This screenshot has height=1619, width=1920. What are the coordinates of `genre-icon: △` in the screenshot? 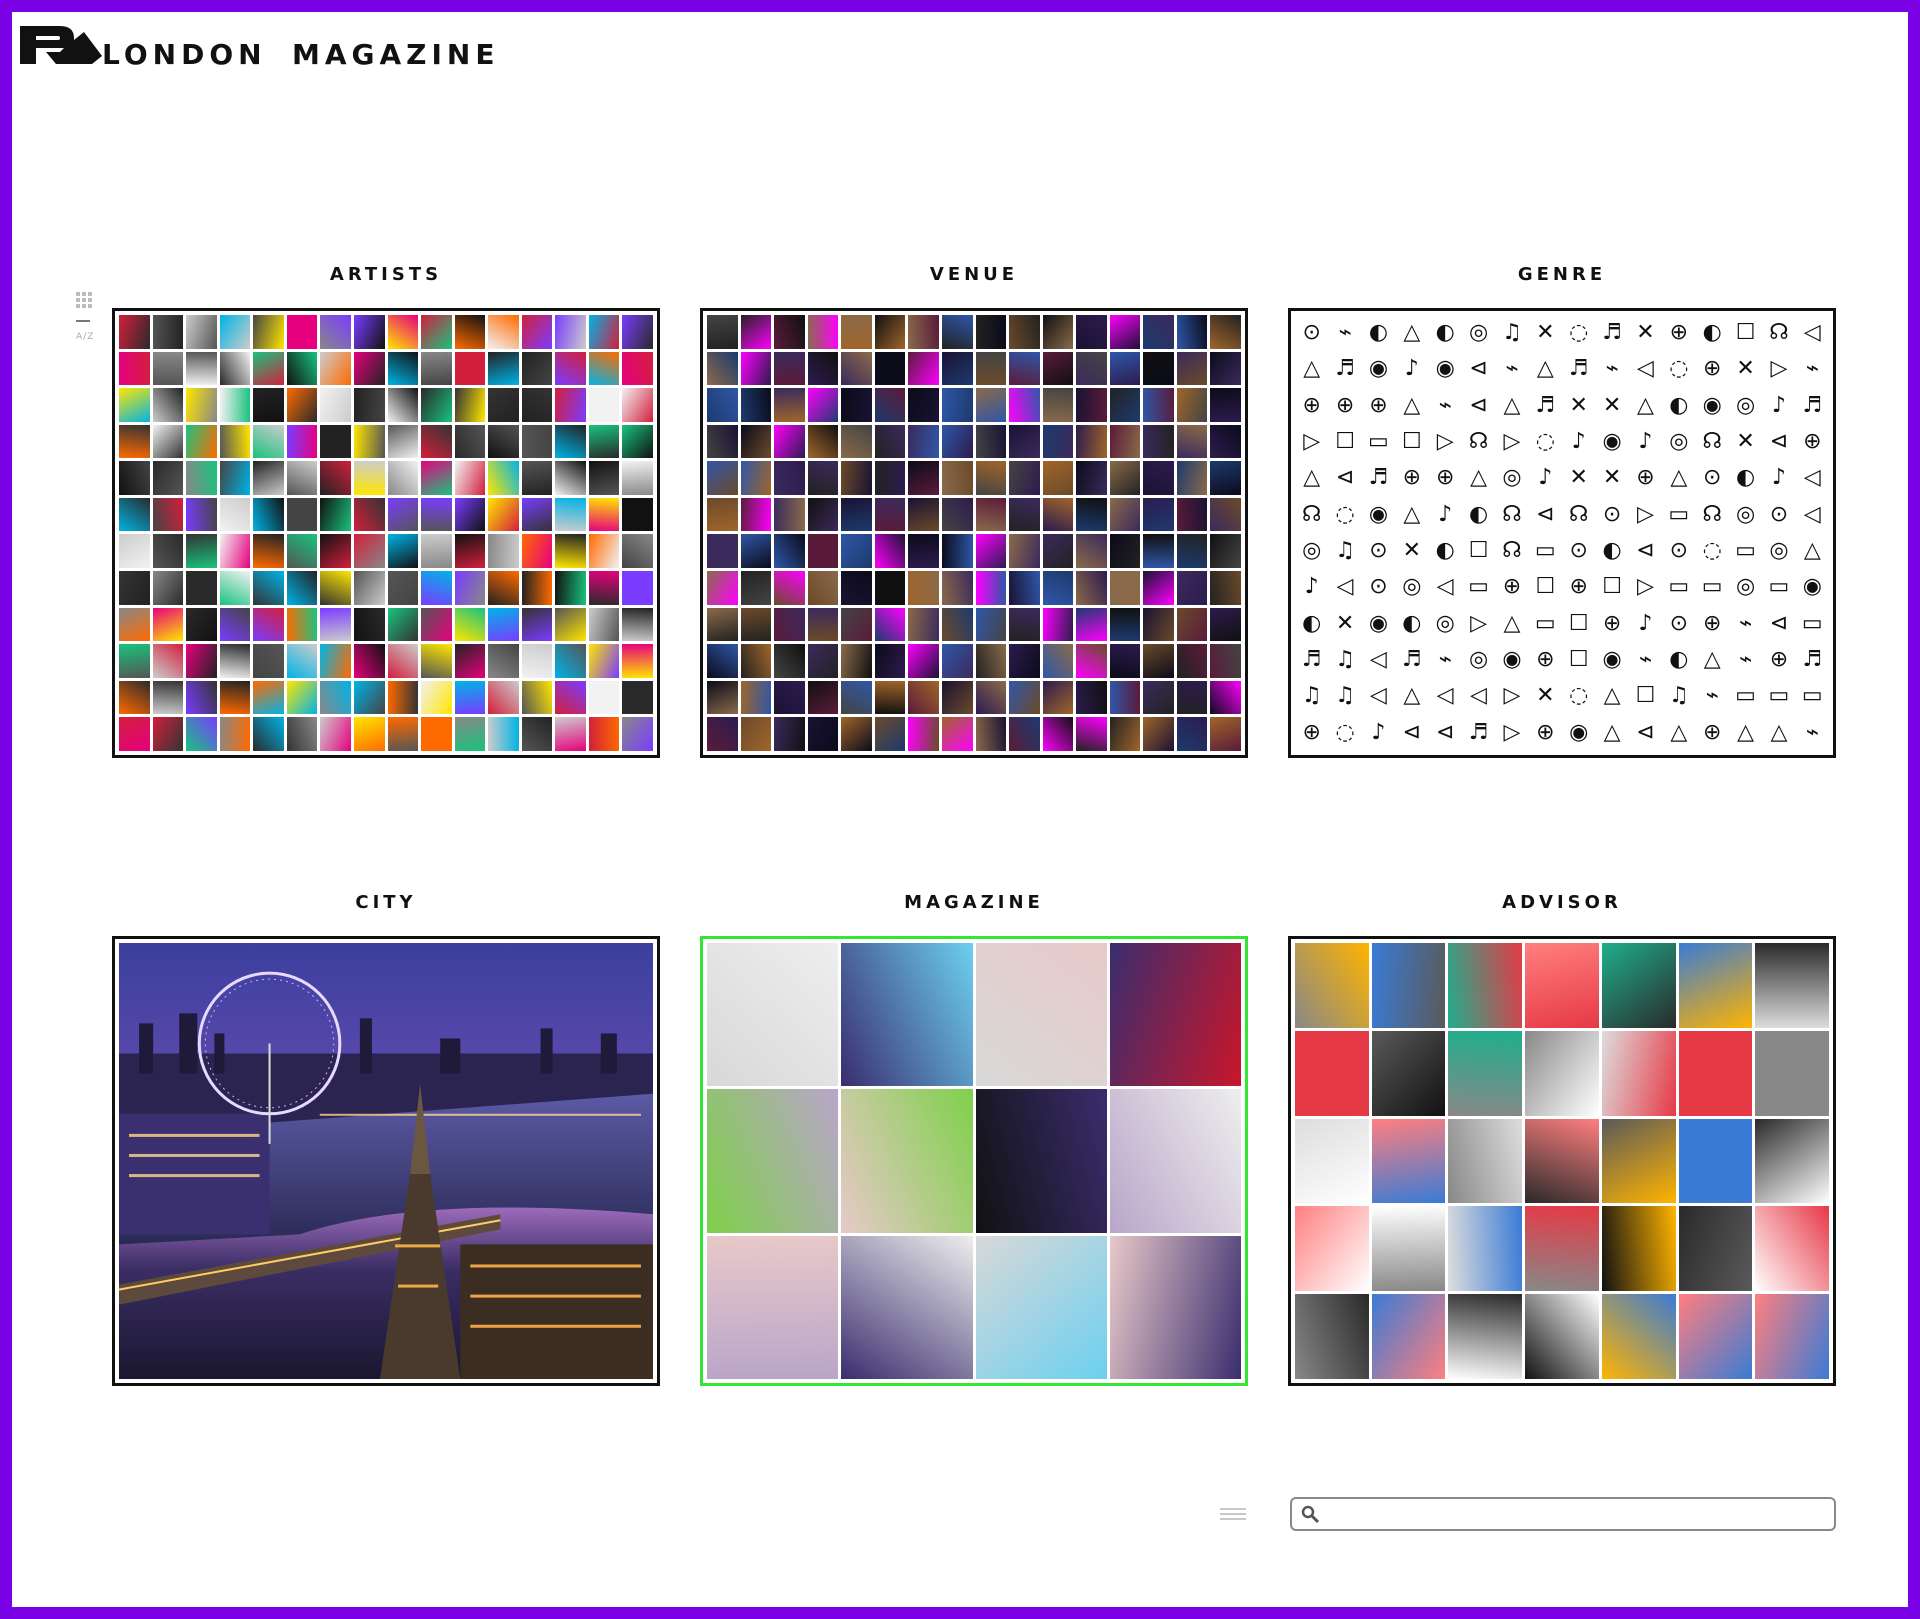 It's located at (1712, 660).